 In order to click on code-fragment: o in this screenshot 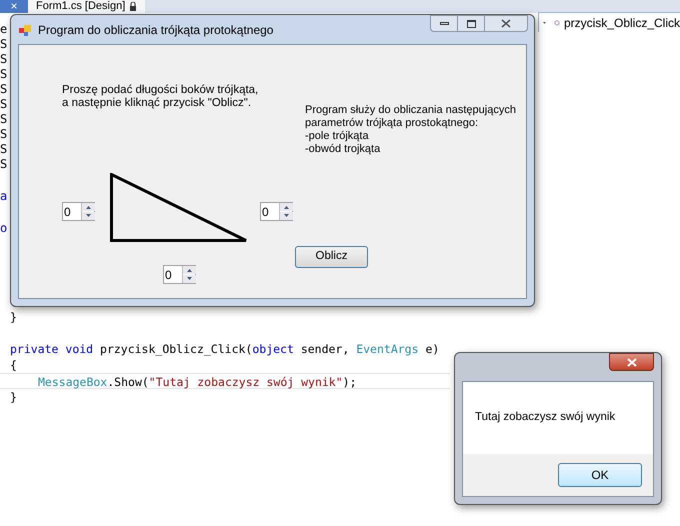, I will do `click(4, 228)`.